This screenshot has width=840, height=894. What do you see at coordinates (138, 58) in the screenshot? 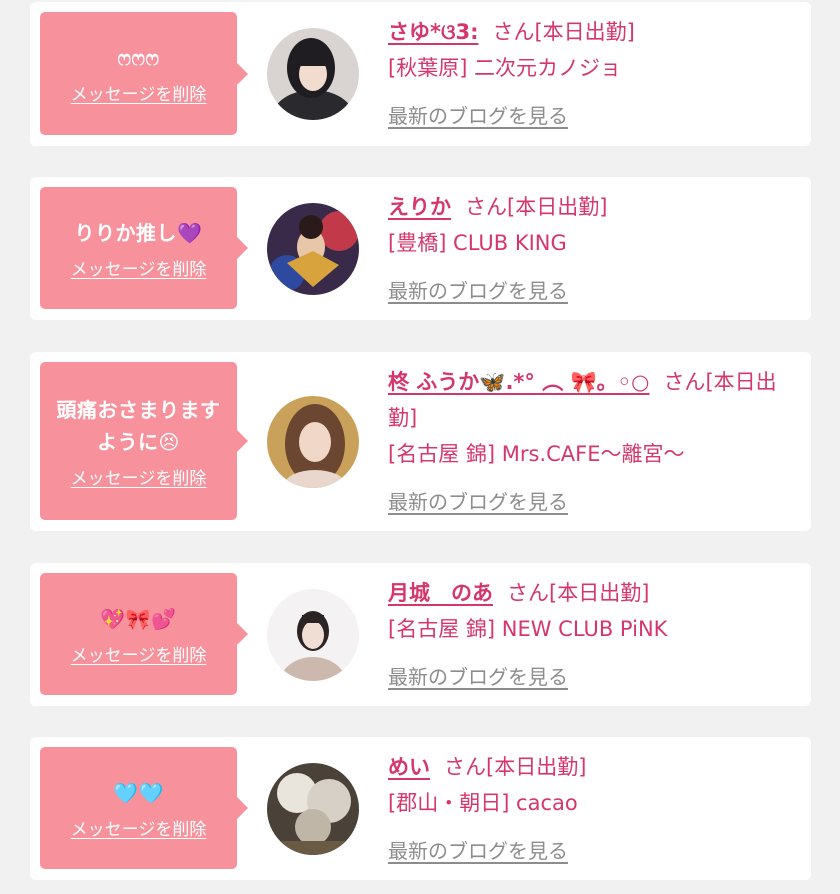
I see `message-text: ෆෆෆ` at bounding box center [138, 58].